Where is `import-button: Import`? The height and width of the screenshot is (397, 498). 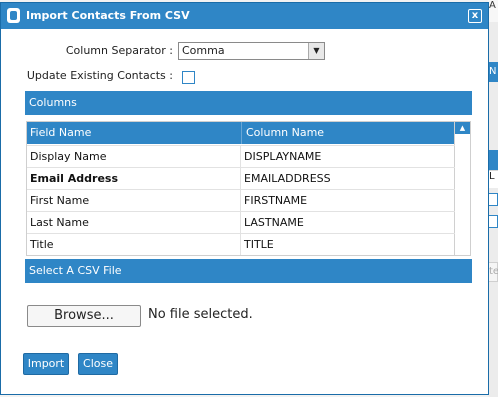 import-button: Import is located at coordinates (46, 364).